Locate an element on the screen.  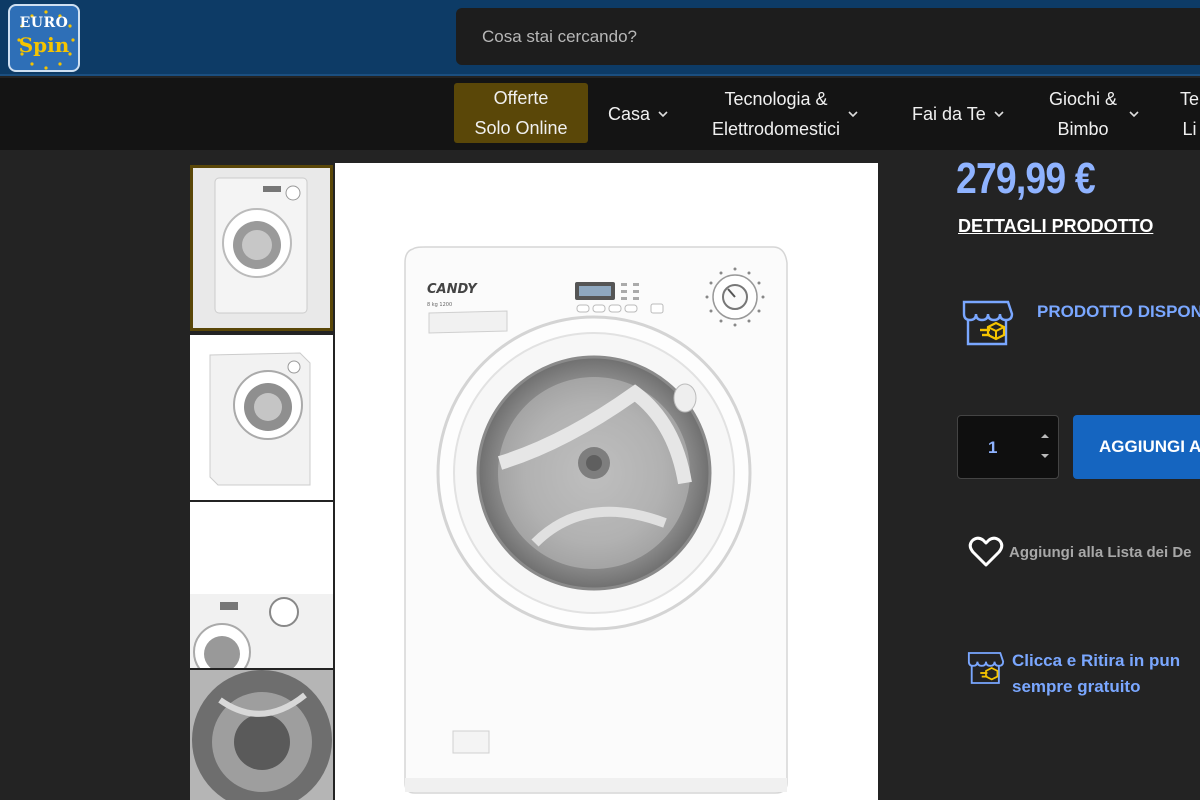
nav-item-casa: Casa is located at coordinates (638, 114).